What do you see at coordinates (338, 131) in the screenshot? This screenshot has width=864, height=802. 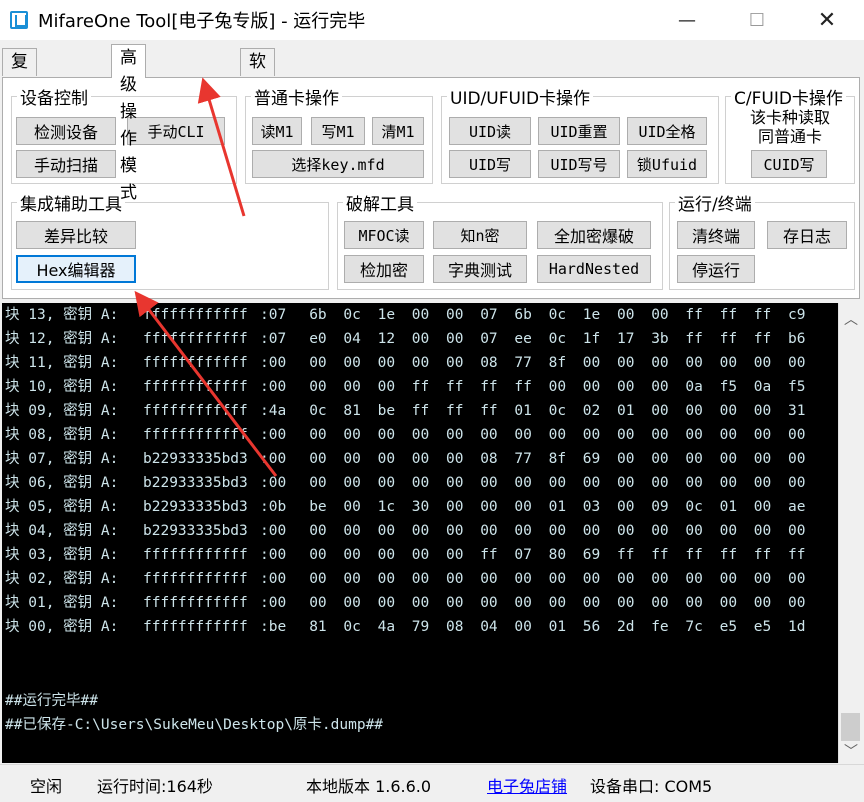 I see `write-m1-button: 写M1` at bounding box center [338, 131].